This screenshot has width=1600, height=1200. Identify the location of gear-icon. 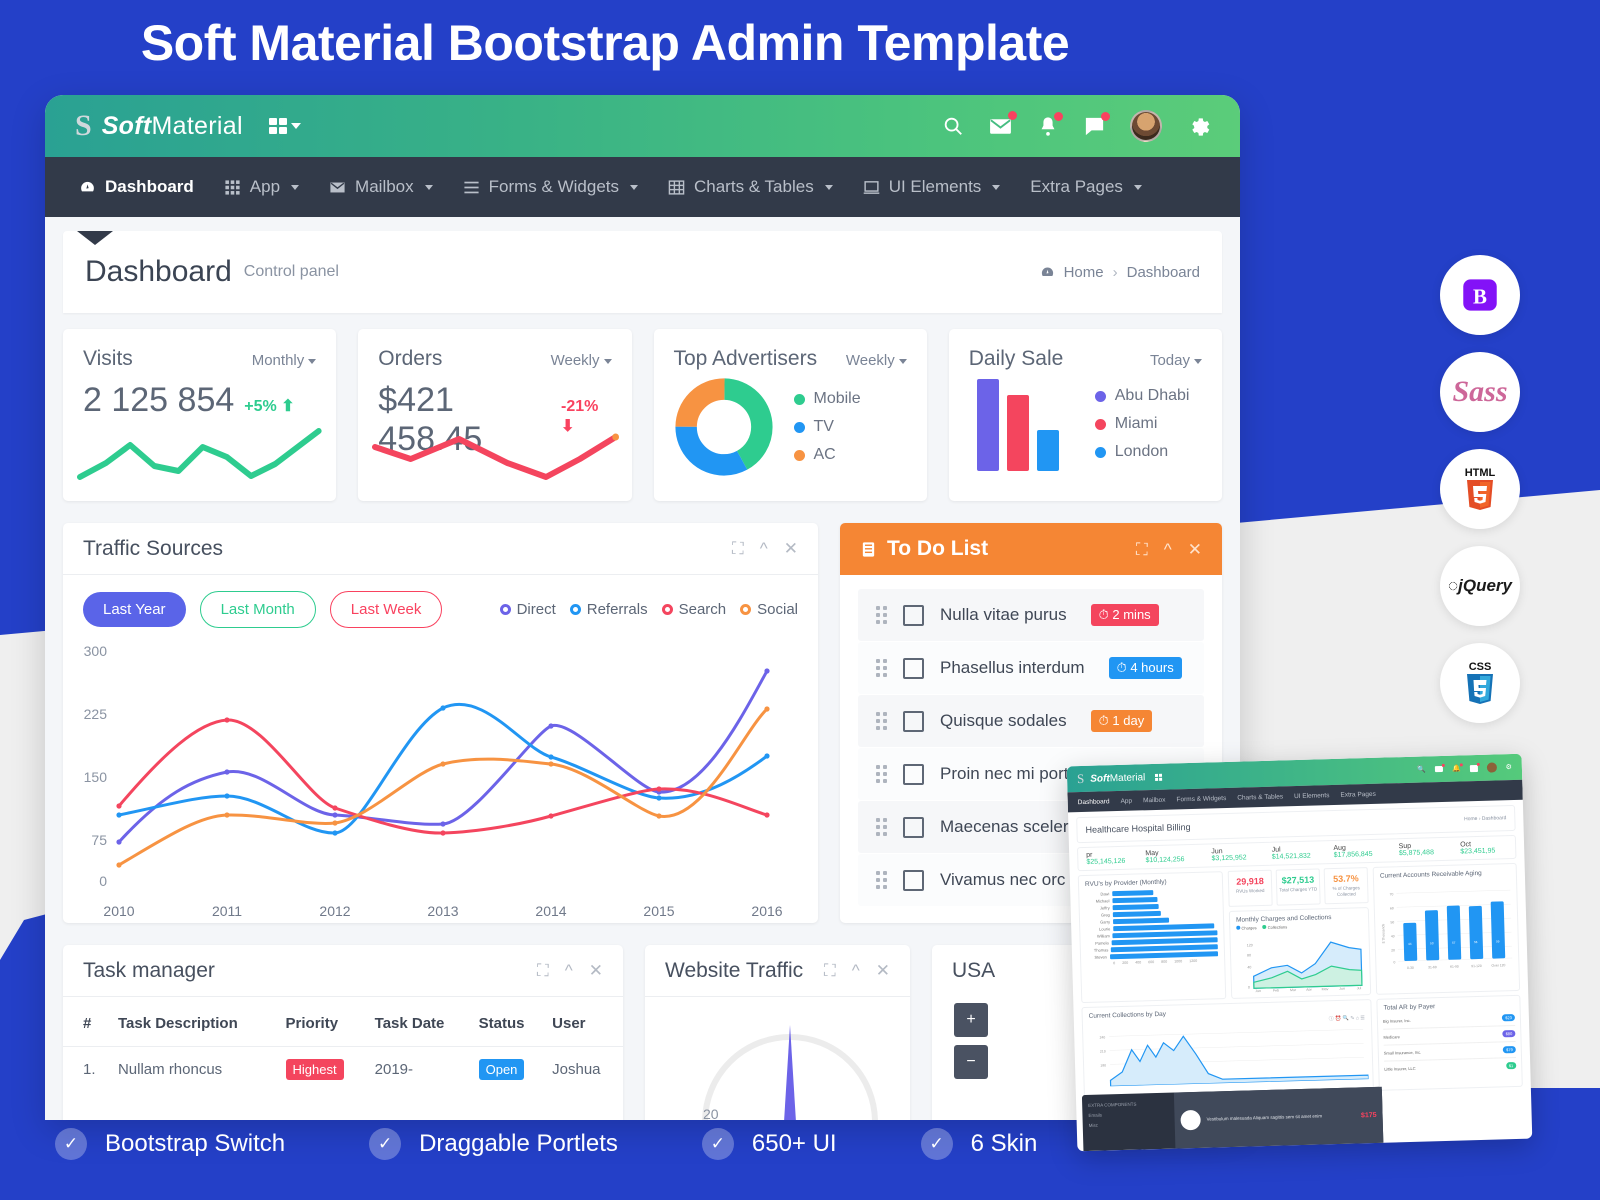
(1198, 126).